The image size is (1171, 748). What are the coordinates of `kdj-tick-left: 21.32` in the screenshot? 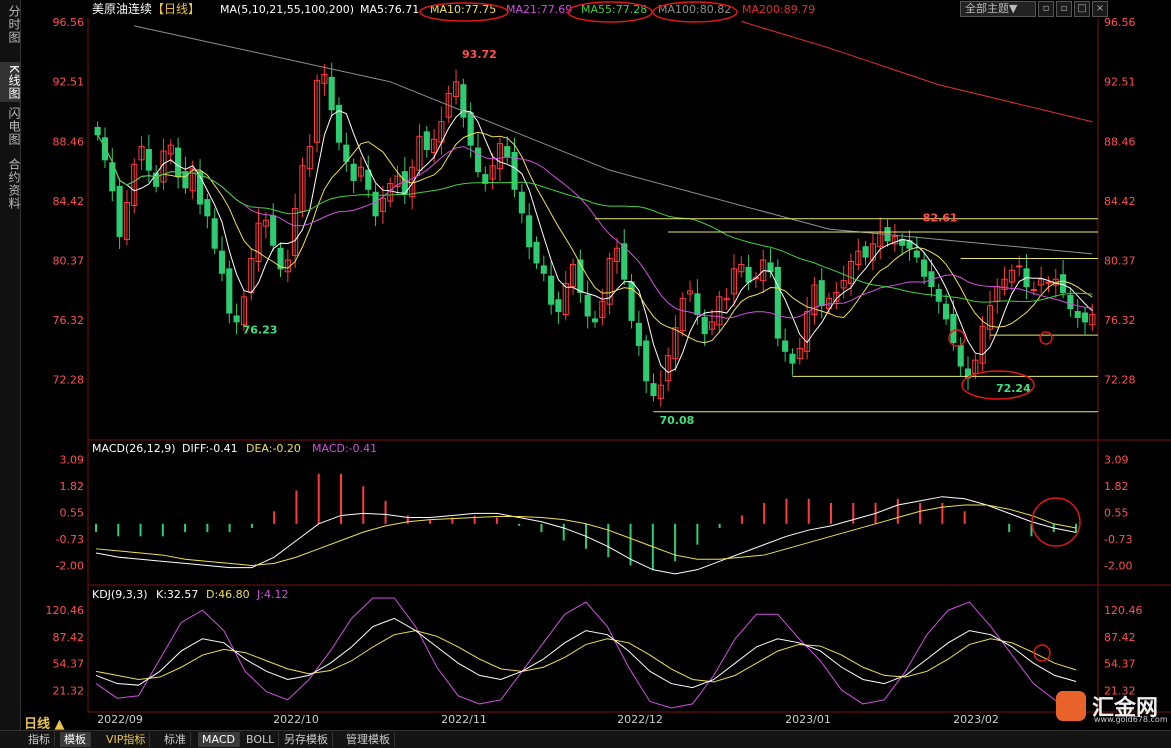 It's located at (69, 691).